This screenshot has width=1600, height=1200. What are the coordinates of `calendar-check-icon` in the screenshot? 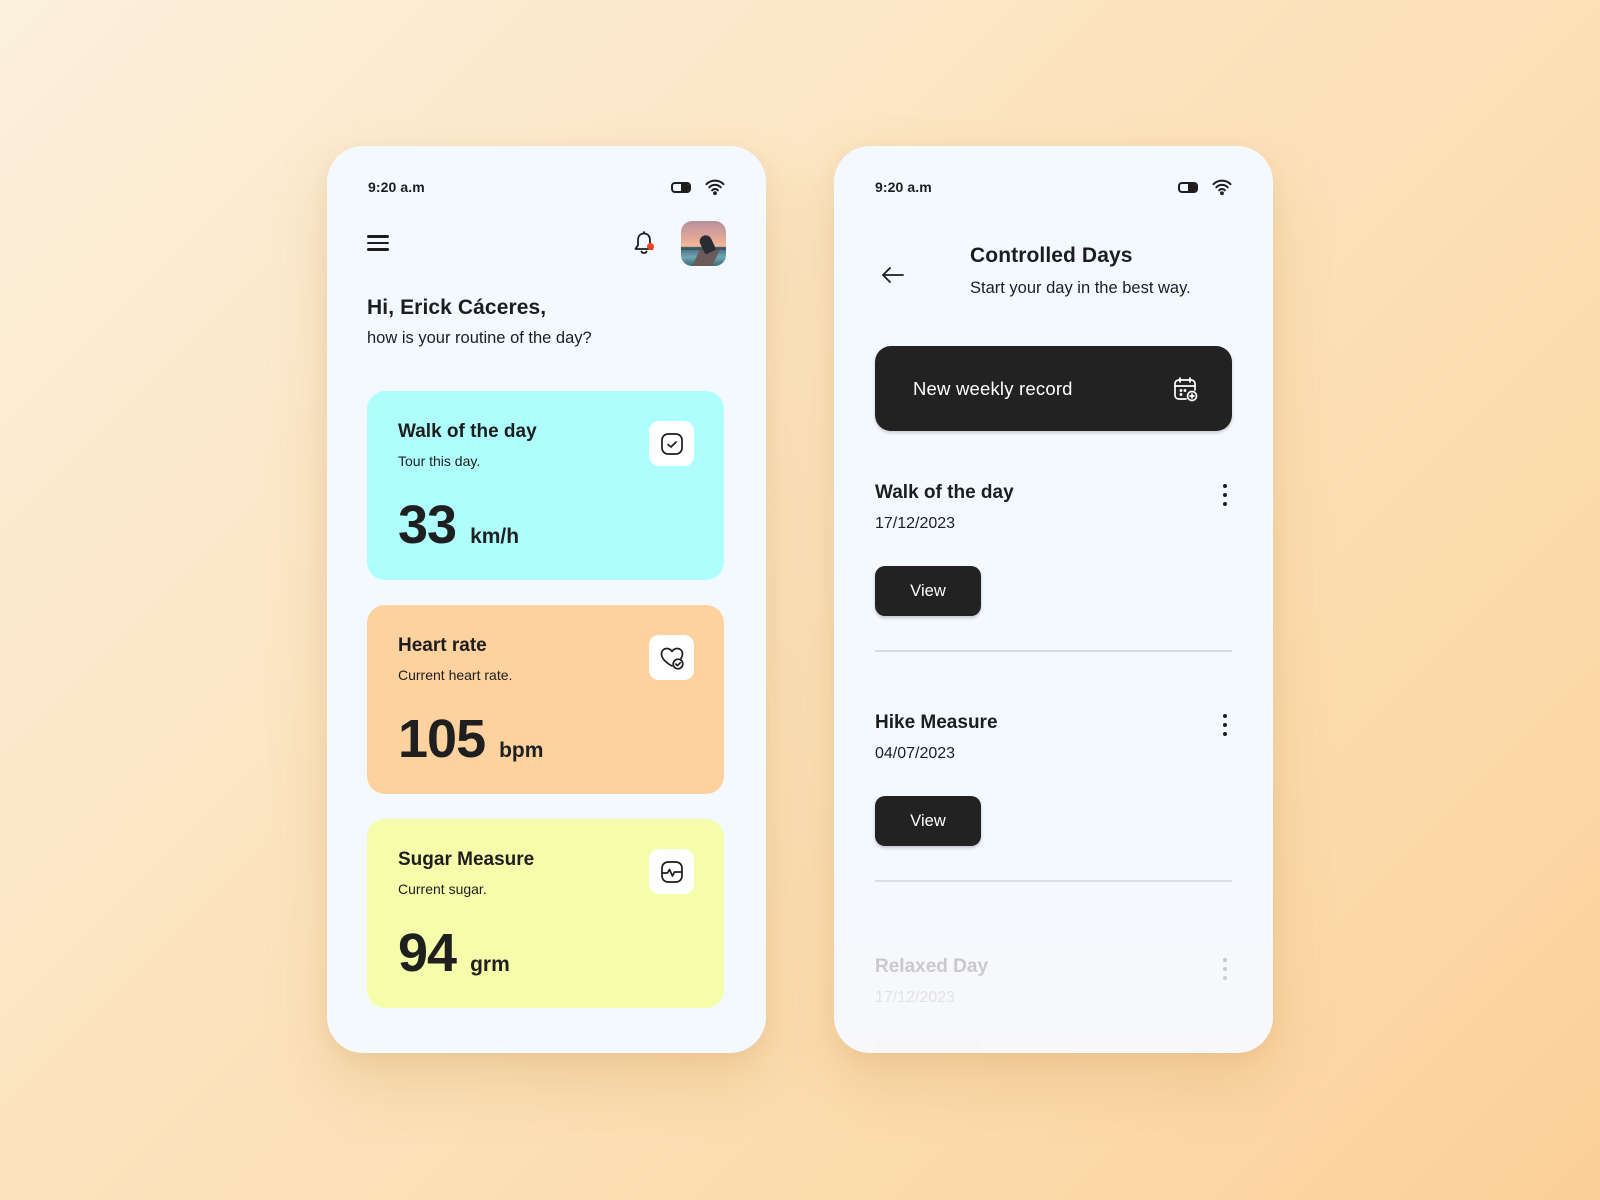 It's located at (671, 443).